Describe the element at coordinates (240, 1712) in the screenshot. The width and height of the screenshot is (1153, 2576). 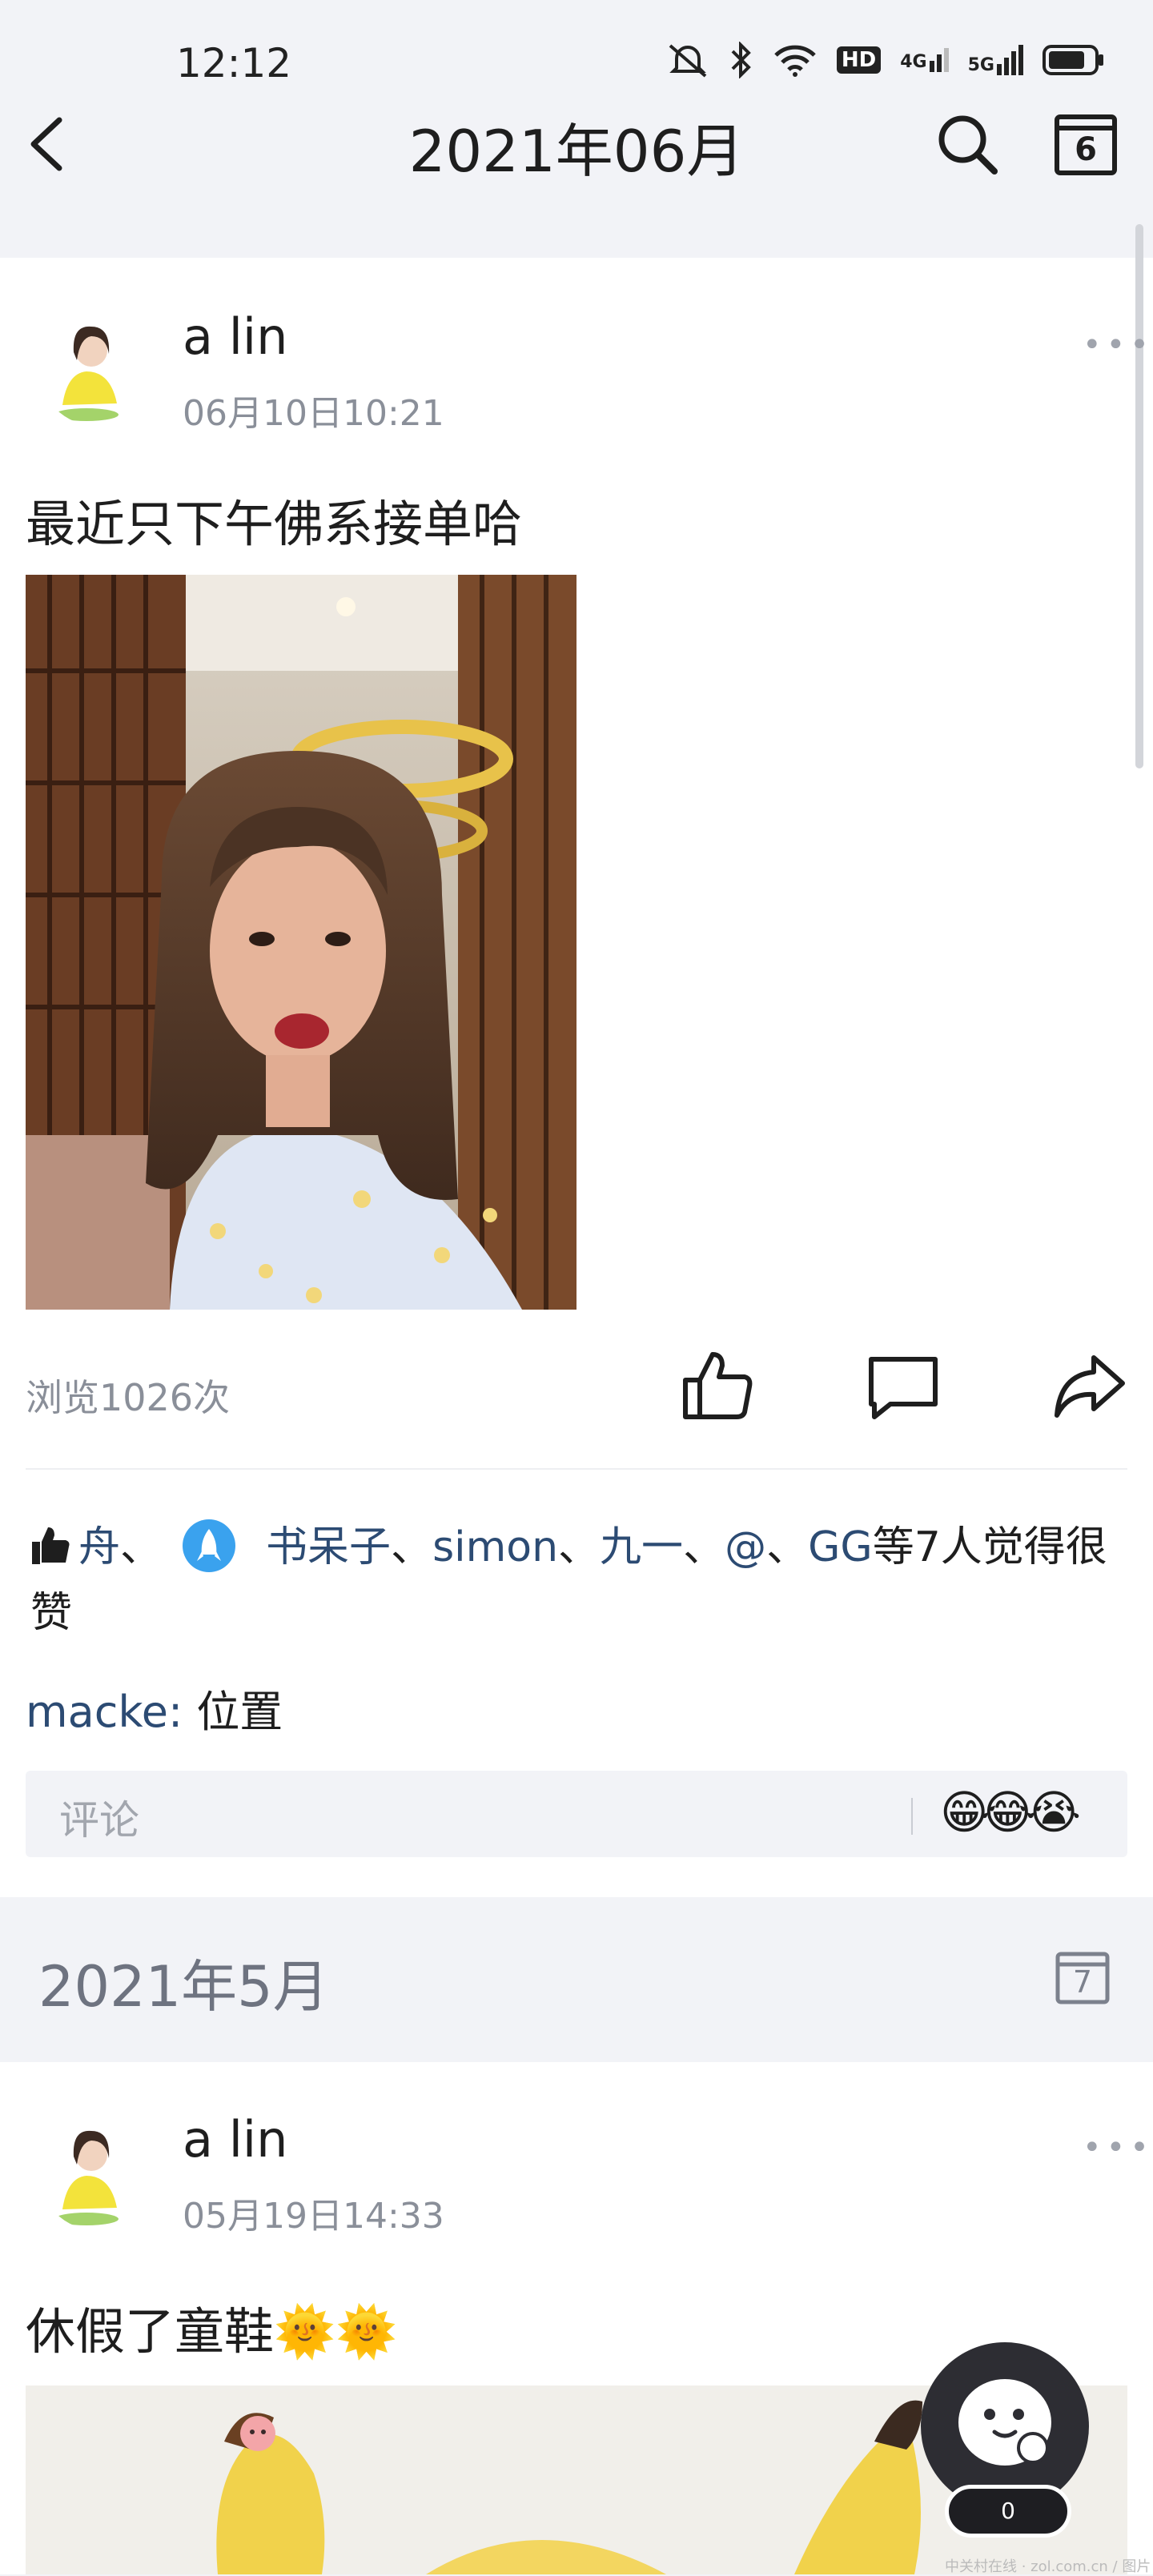
I see `comment-text: 位置` at that location.